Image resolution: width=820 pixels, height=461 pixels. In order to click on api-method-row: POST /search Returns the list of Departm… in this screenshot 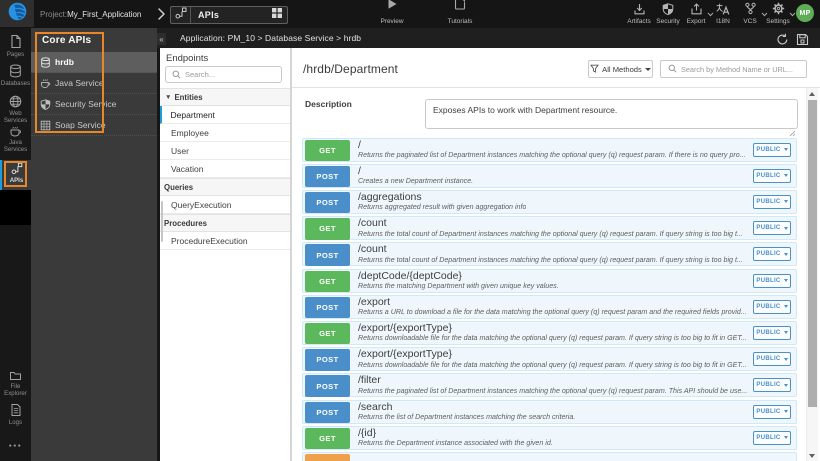, I will do `click(549, 411)`.